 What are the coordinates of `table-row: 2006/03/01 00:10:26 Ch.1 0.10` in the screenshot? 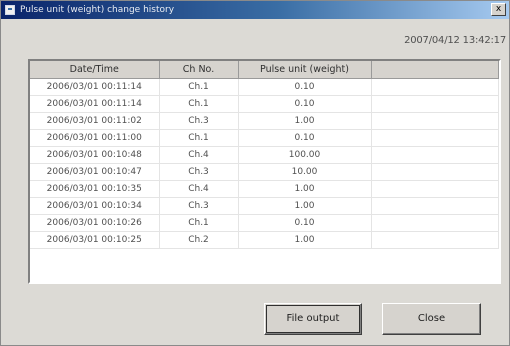 It's located at (264, 223).